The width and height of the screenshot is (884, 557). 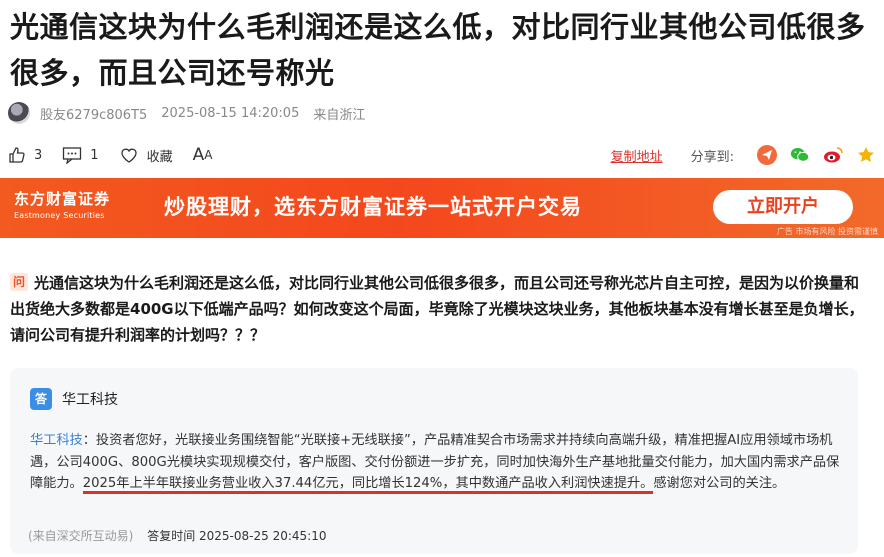 I want to click on copy-link-button: 复制地址, so click(x=637, y=155).